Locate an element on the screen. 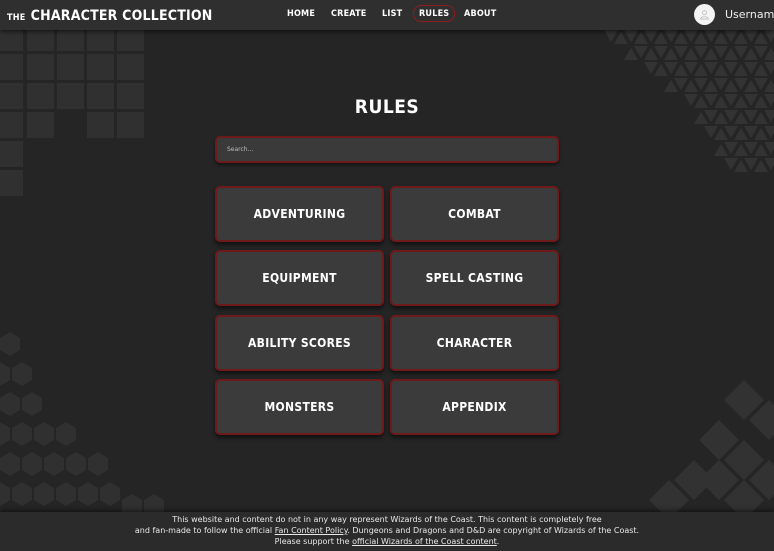  search-input is located at coordinates (387, 149).